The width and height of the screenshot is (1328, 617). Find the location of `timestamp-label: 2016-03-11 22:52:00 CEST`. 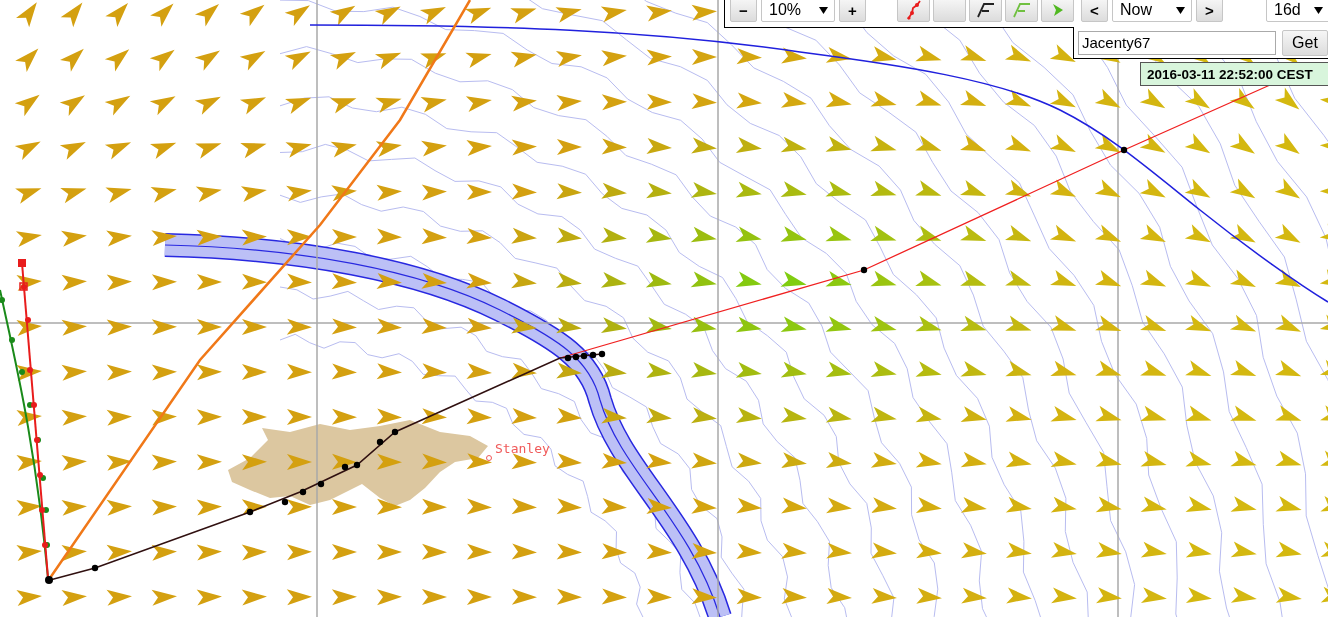

timestamp-label: 2016-03-11 22:52:00 CEST is located at coordinates (1234, 74).